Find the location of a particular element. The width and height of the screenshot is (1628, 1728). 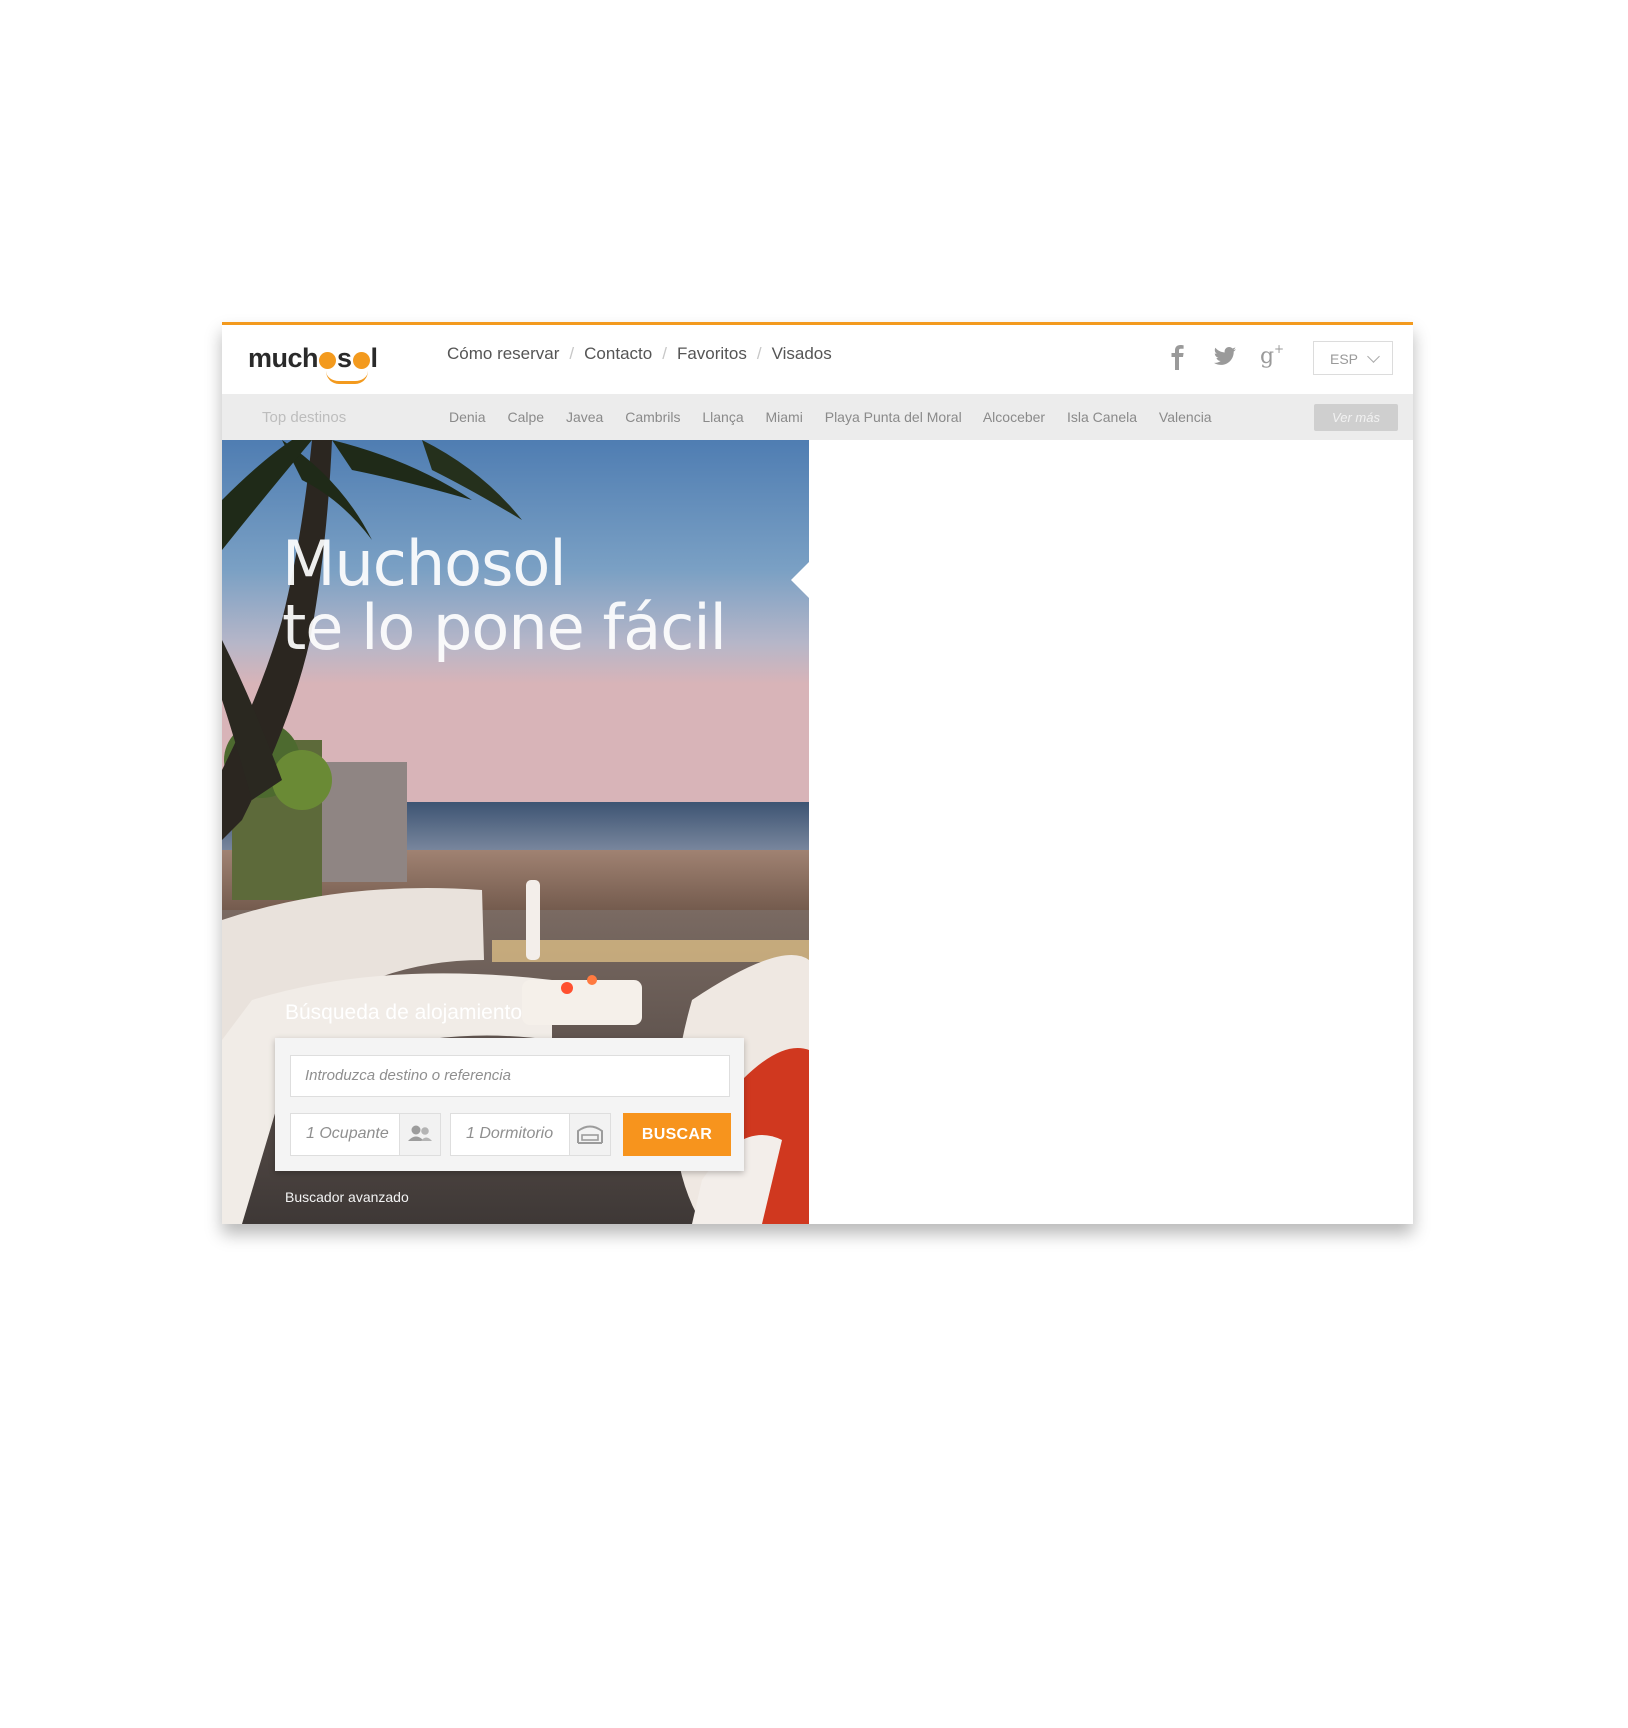

google-plus-icon: g + is located at coordinates (1273, 357).